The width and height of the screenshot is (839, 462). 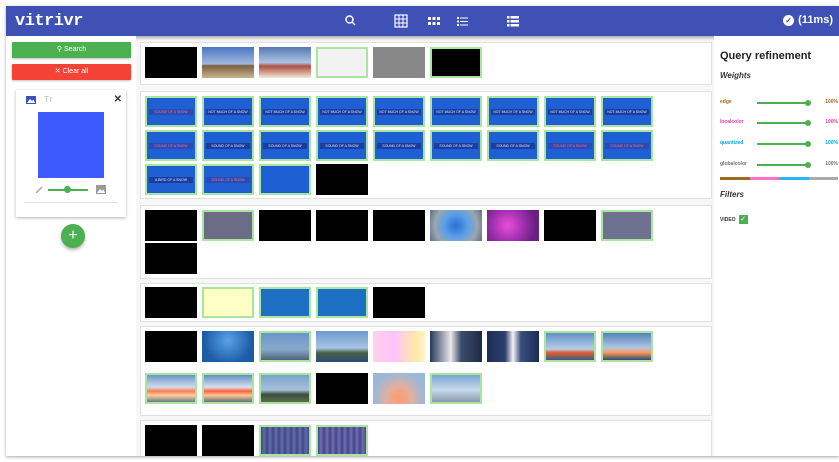 What do you see at coordinates (733, 164) in the screenshot?
I see `weight-label: globalcolor` at bounding box center [733, 164].